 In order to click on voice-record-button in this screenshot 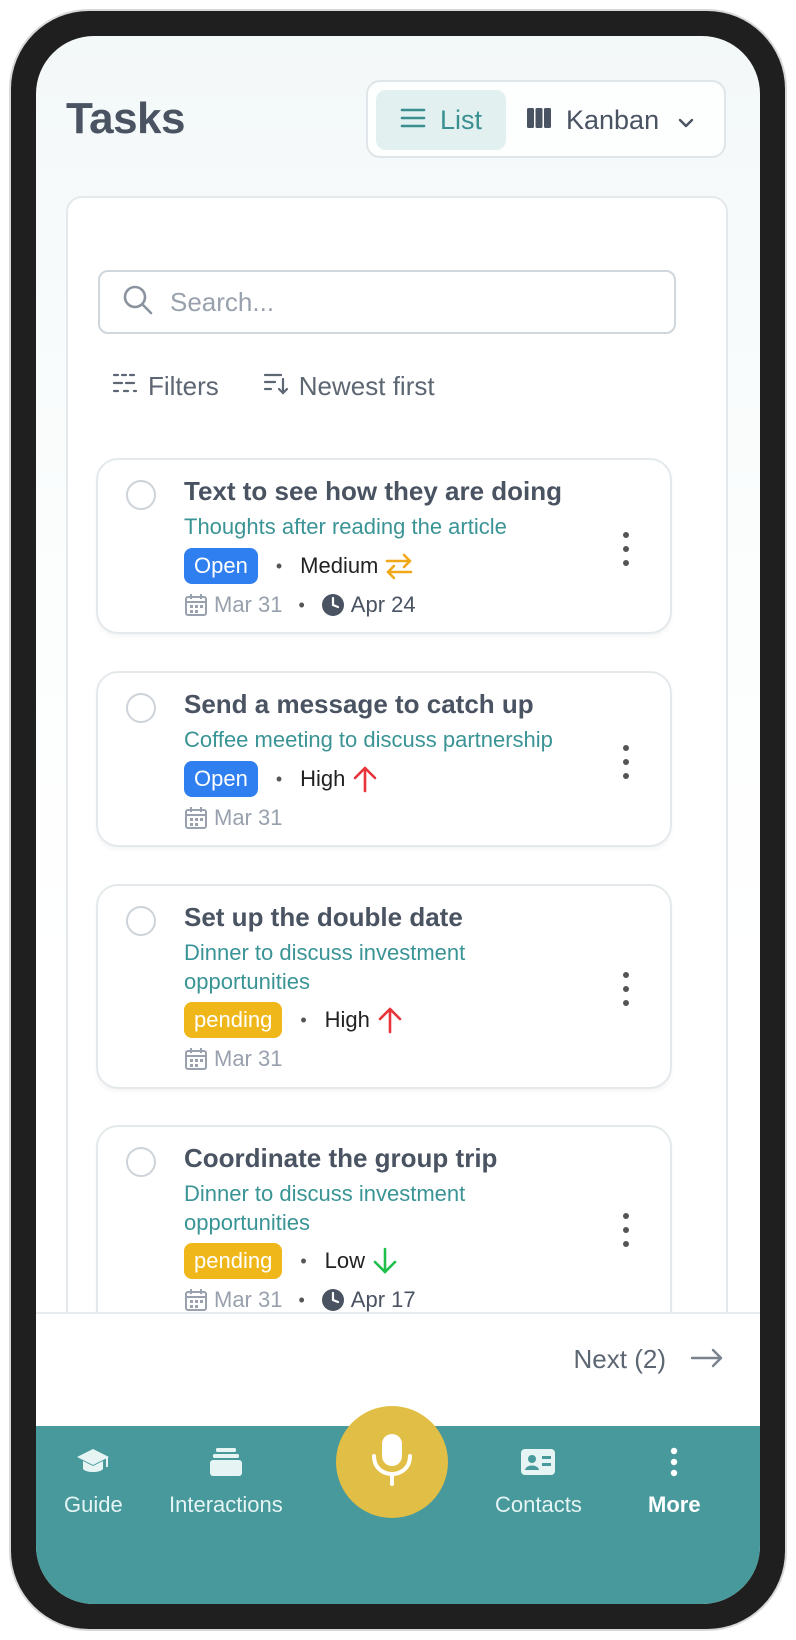, I will do `click(392, 1462)`.